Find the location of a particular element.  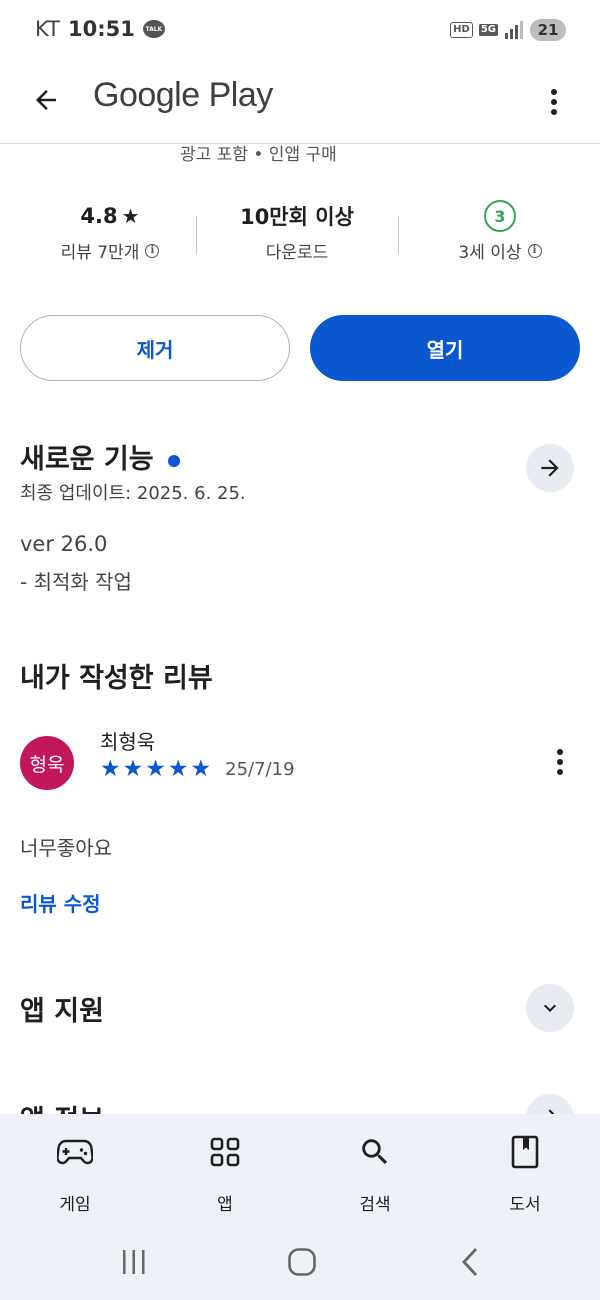

network-type-icon: 5G is located at coordinates (488, 30).